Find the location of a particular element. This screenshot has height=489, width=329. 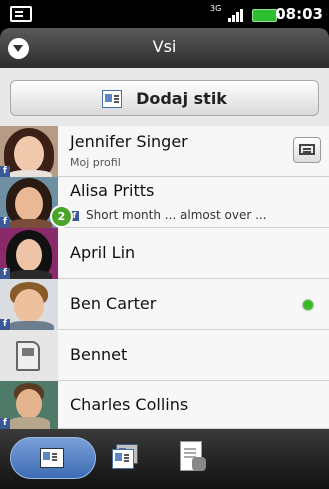

add-contact-bar: Dodaj stik is located at coordinates (164, 97).